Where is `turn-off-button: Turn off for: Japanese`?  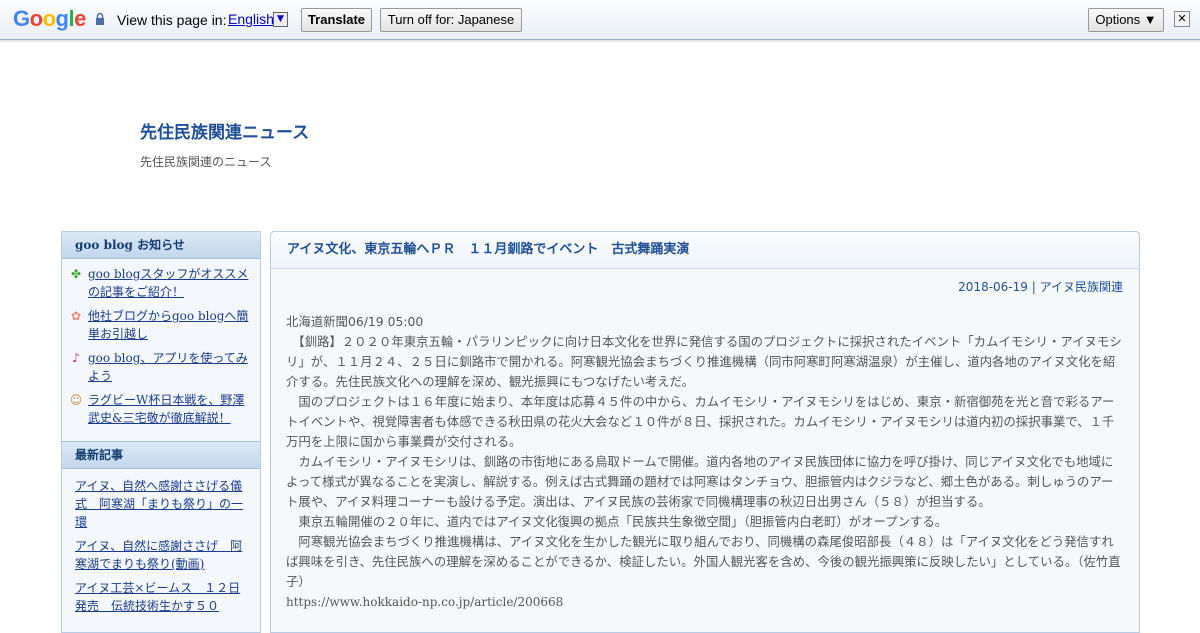 turn-off-button: Turn off for: Japanese is located at coordinates (451, 20).